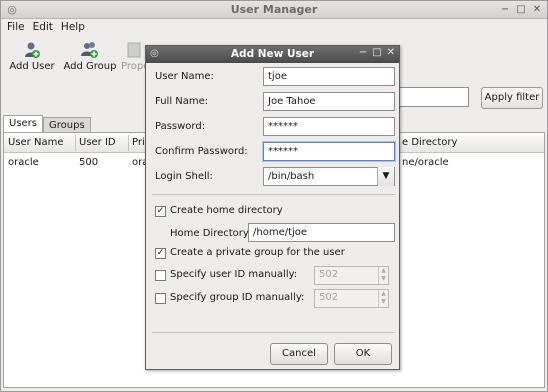 This screenshot has height=392, width=548. I want to click on apply-filter-button: Apply filter, so click(512, 98).